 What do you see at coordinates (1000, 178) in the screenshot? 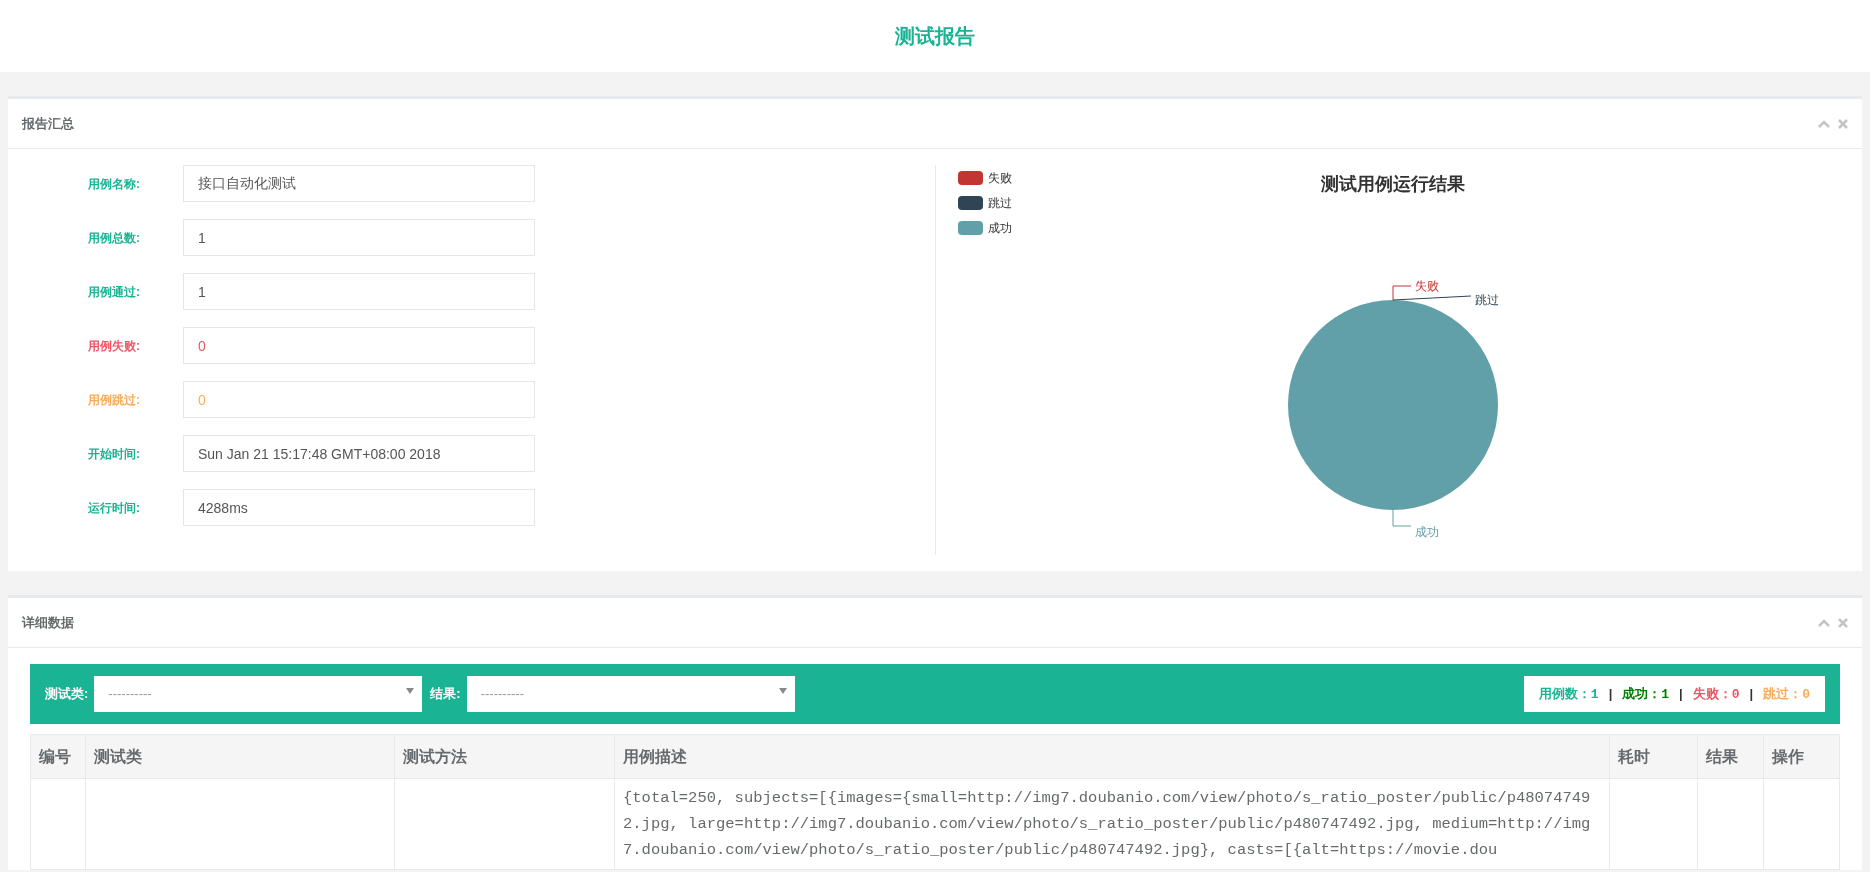
I see `legend-label: 失败` at bounding box center [1000, 178].